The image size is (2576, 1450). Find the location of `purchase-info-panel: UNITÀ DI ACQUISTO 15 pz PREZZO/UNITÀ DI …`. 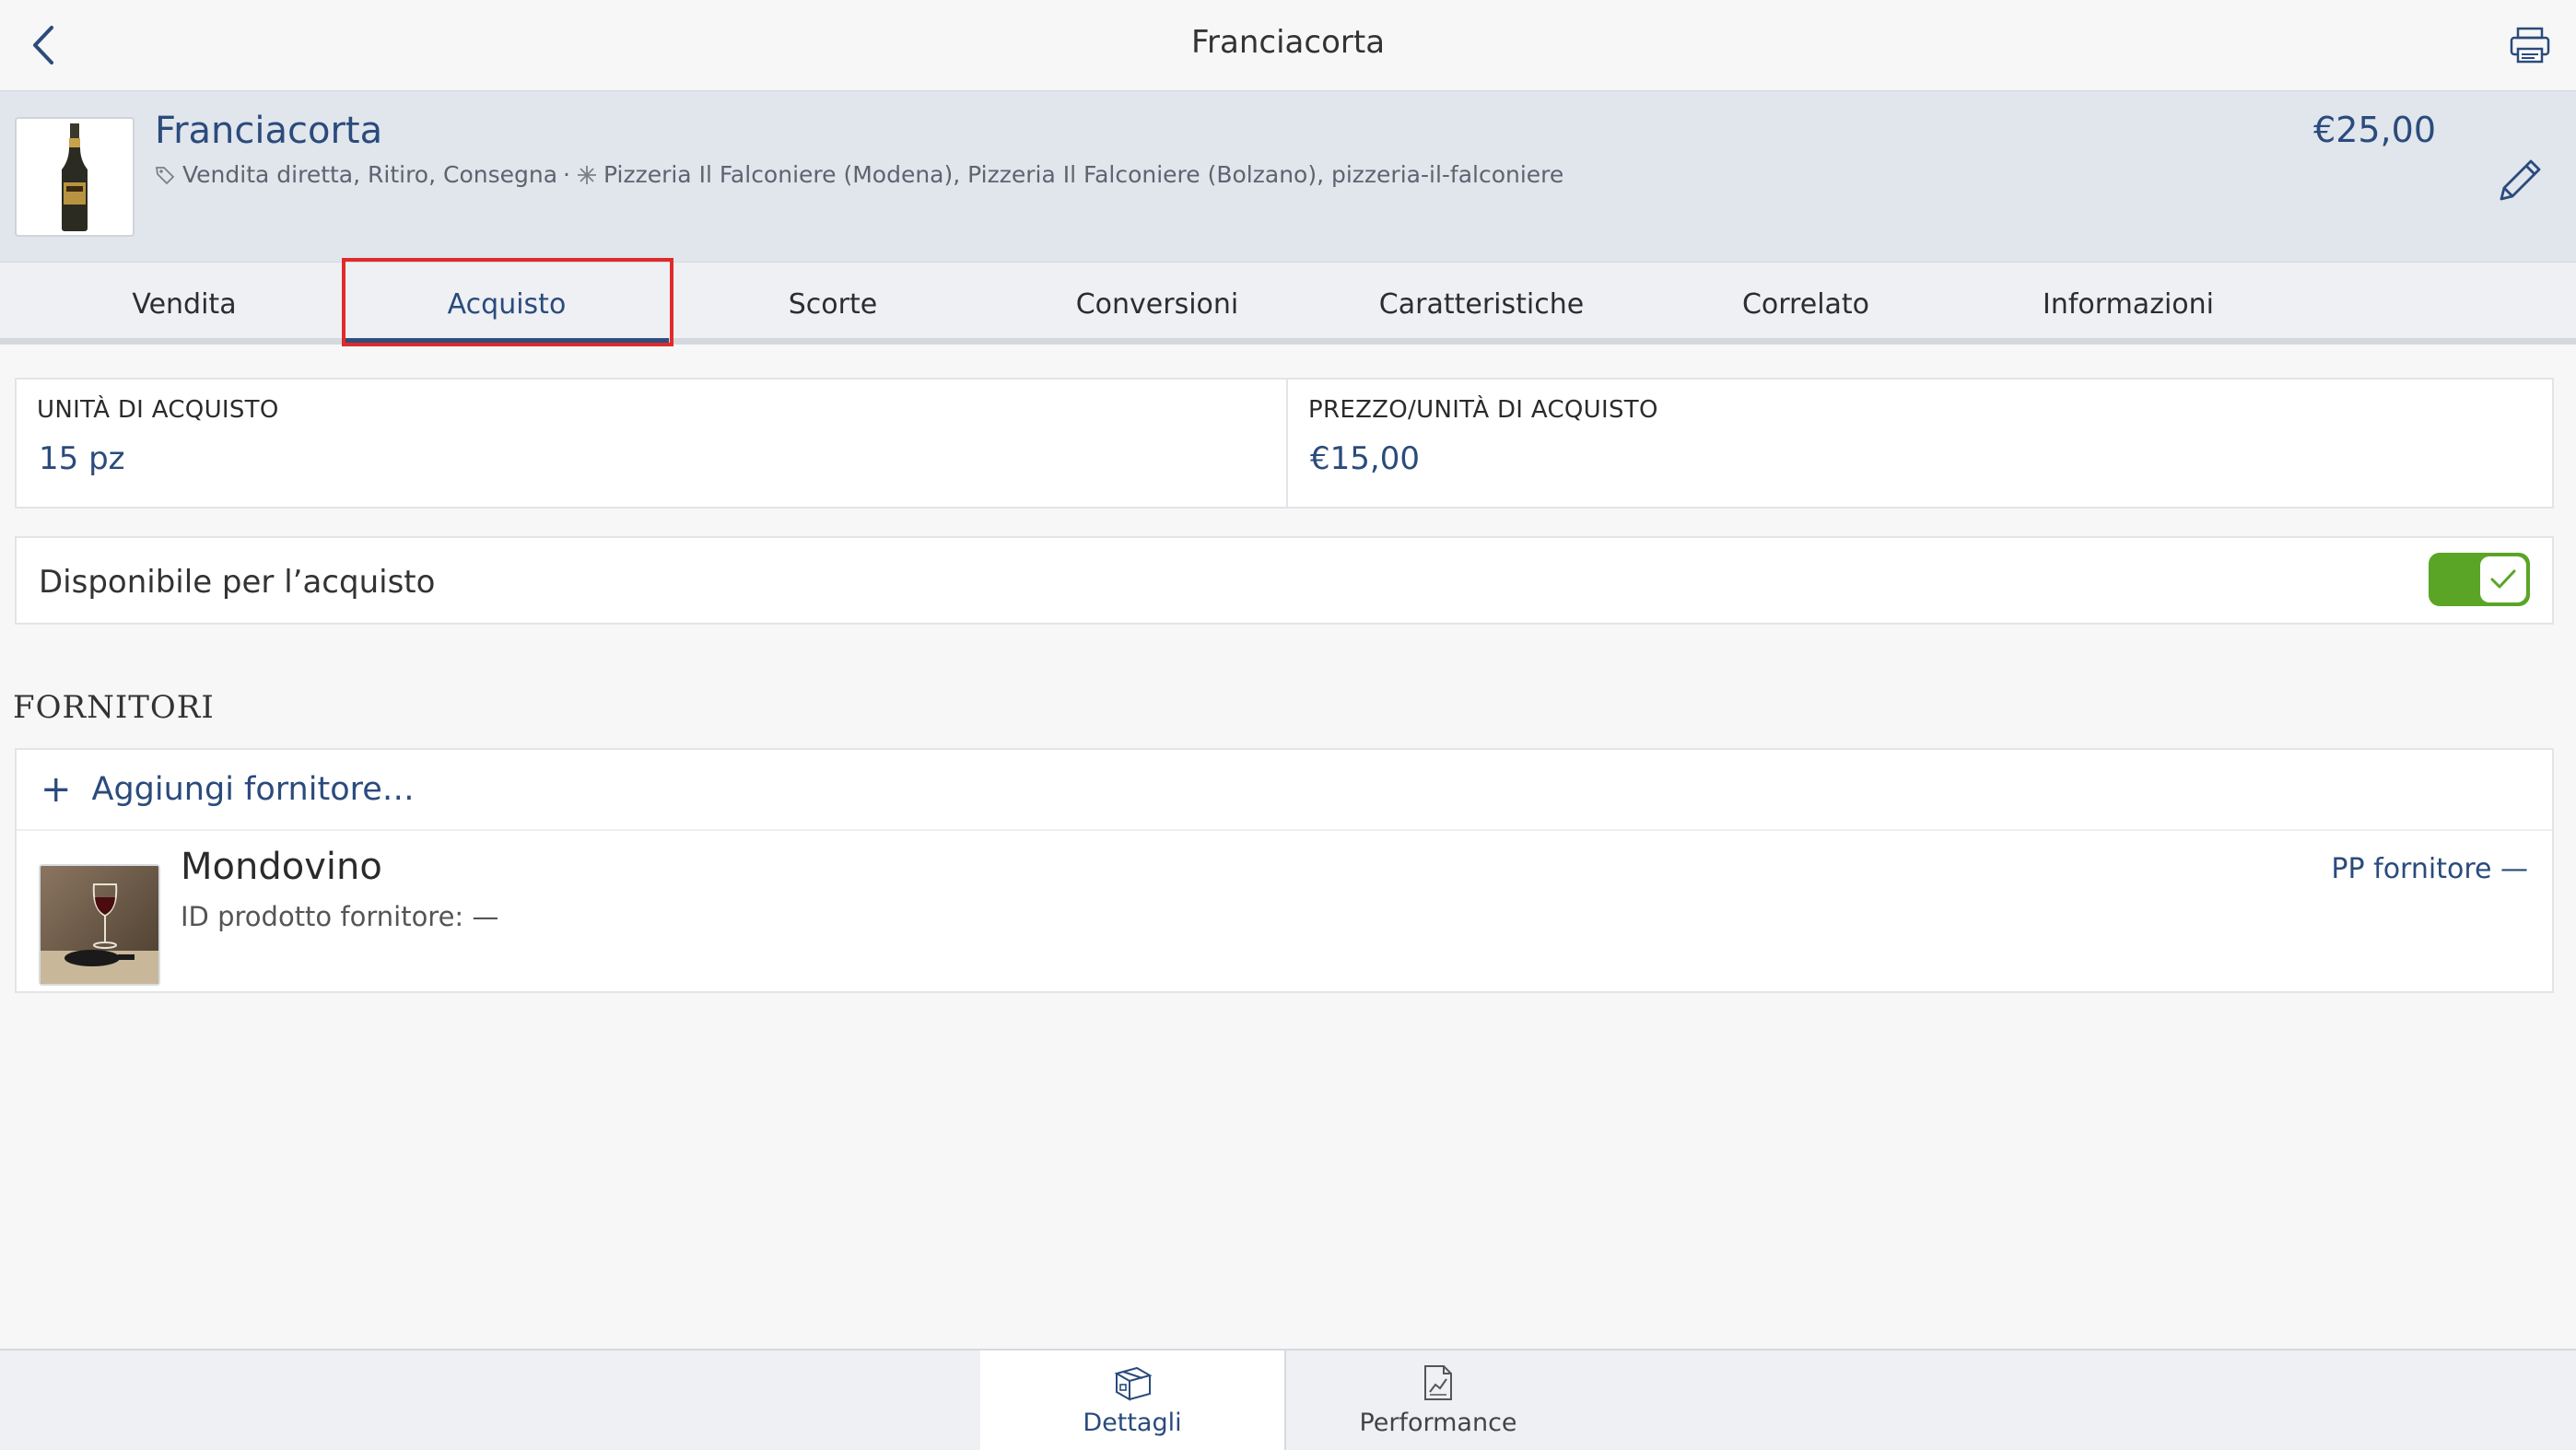

purchase-info-panel: UNITÀ DI ACQUISTO 15 pz PREZZO/UNITÀ DI … is located at coordinates (1284, 444).